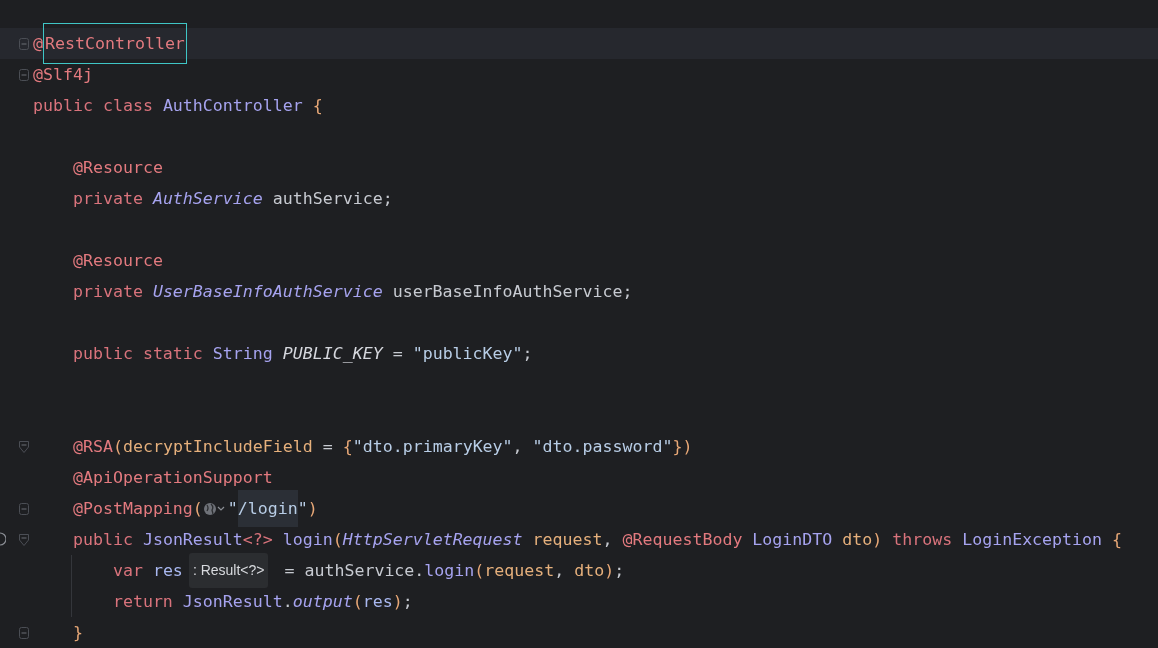 Image resolution: width=1158 pixels, height=648 pixels. Describe the element at coordinates (115, 43) in the screenshot. I see `selected-annotation: RestController` at that location.